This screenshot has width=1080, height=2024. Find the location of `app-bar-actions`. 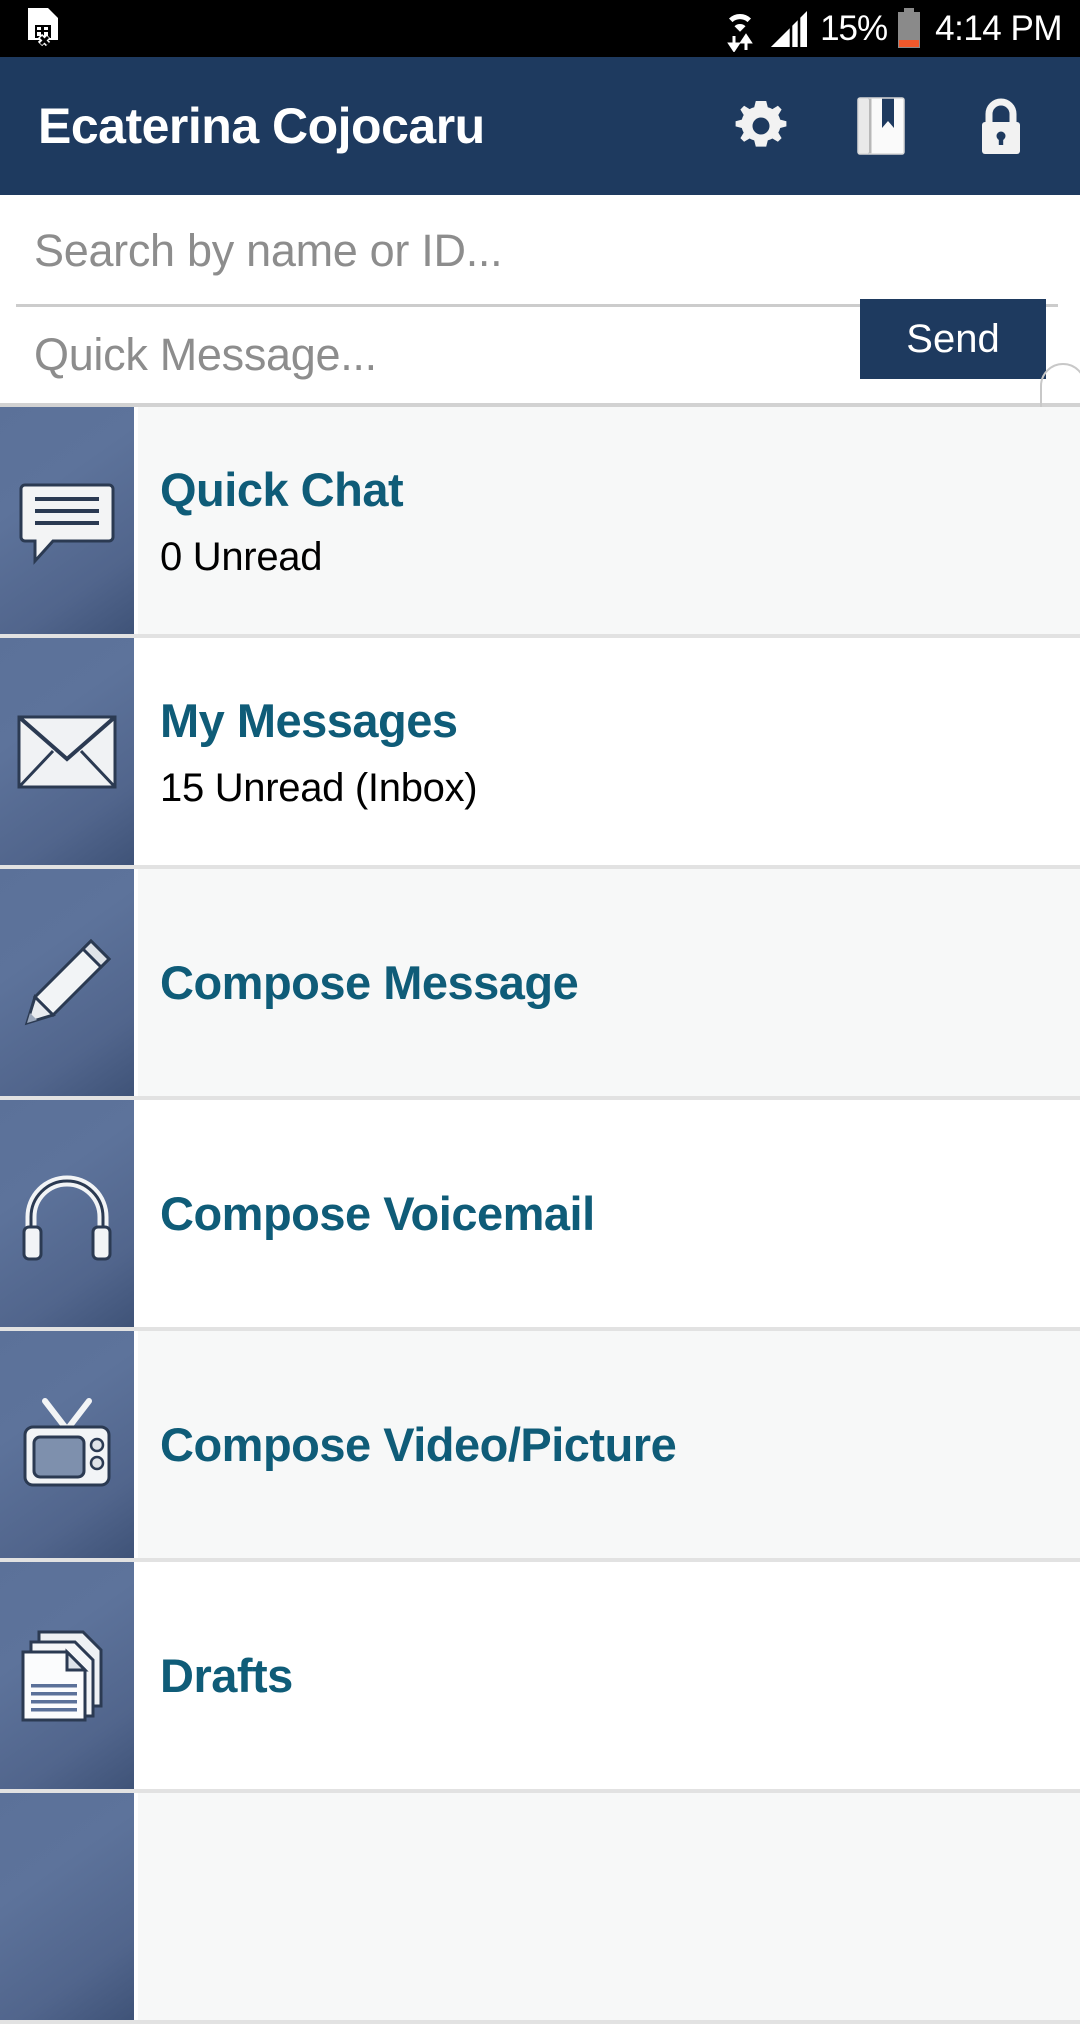

app-bar-actions is located at coordinates (890, 126).